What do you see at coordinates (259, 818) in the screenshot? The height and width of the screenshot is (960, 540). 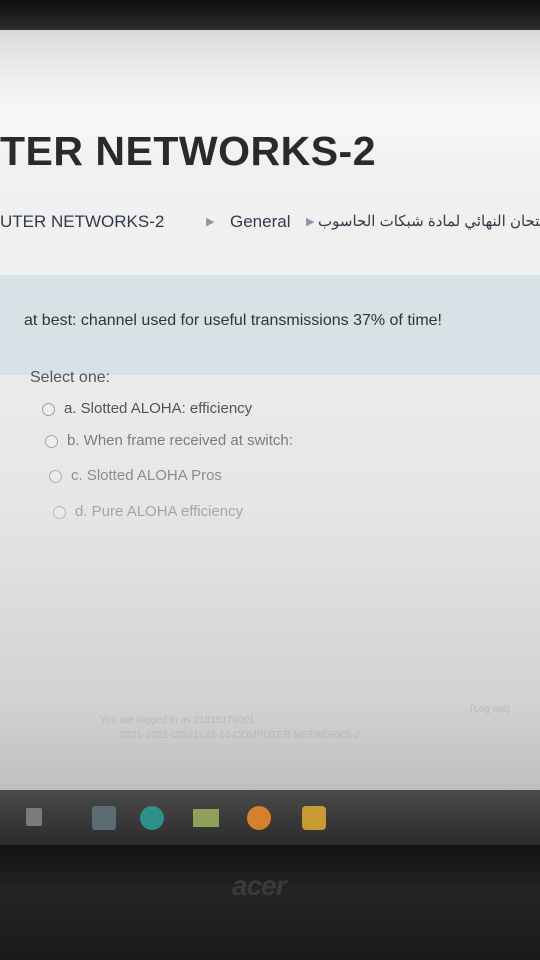 I see `chrome-icon` at bounding box center [259, 818].